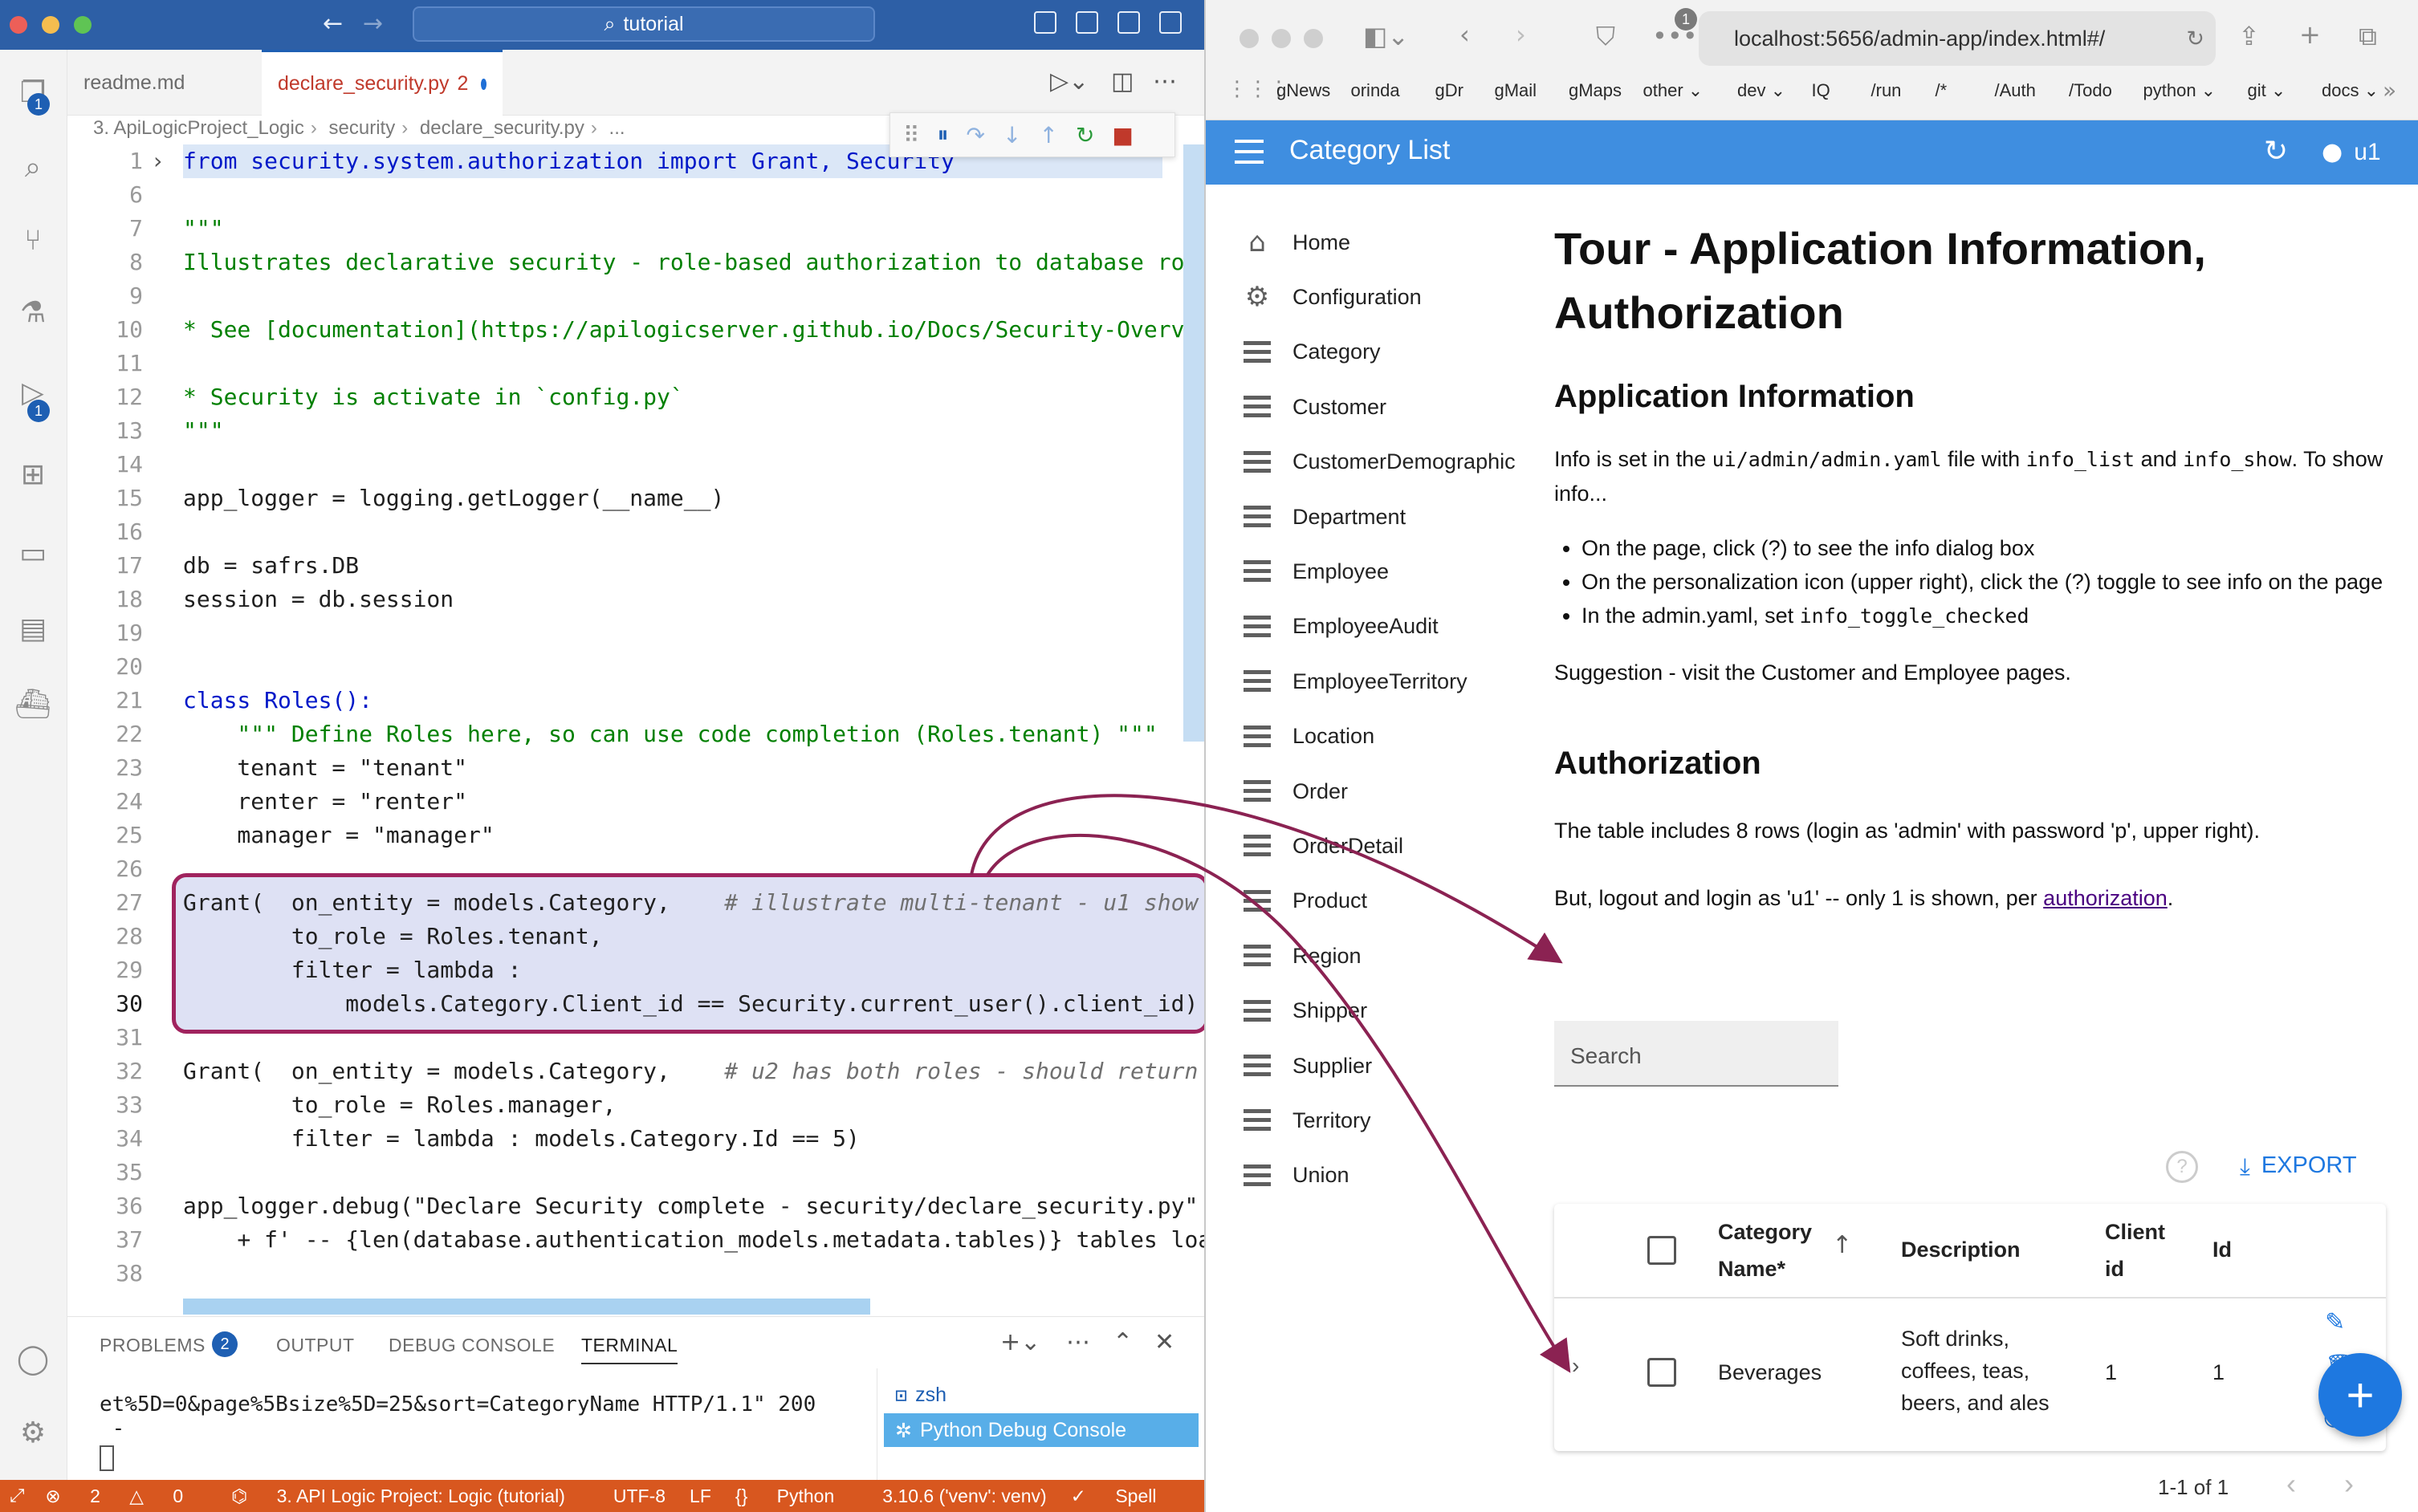 The height and width of the screenshot is (1512, 2418). I want to click on code-line: 21 class Roles():, so click(635, 700).